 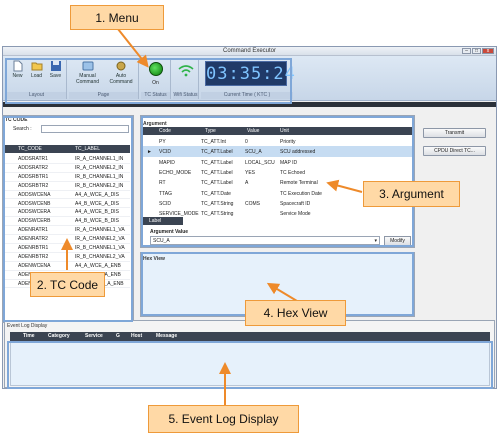 What do you see at coordinates (466, 51) in the screenshot?
I see `minimize-button: –` at bounding box center [466, 51].